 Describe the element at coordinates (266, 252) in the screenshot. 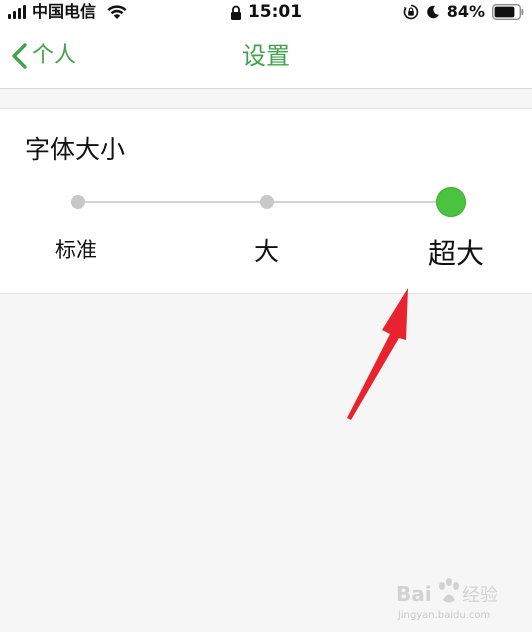

I see `size-option-large: 大` at that location.